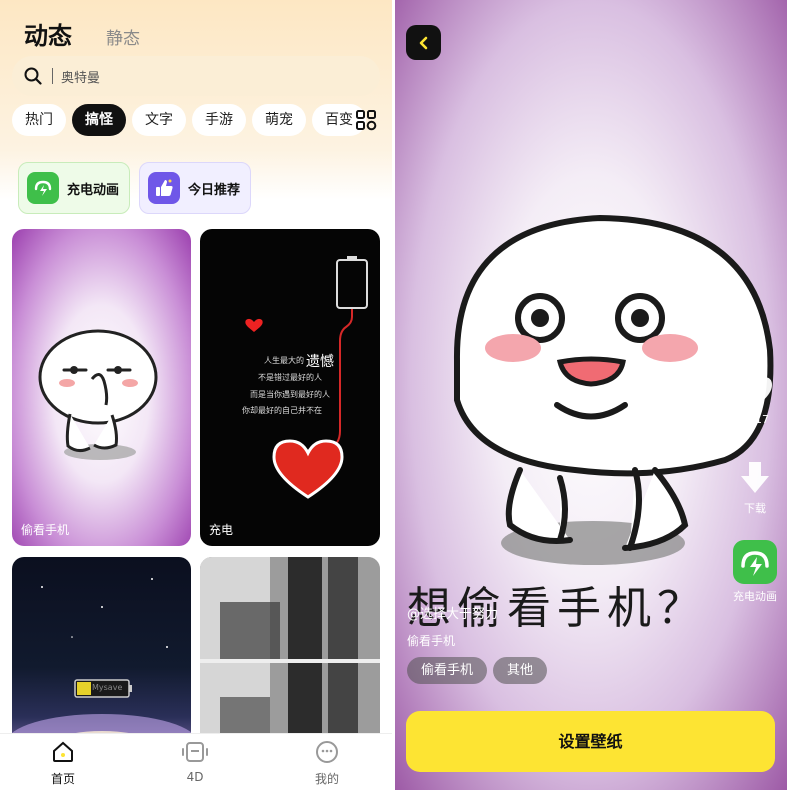 This screenshot has width=787, height=790. I want to click on download-label: 下载, so click(755, 508).